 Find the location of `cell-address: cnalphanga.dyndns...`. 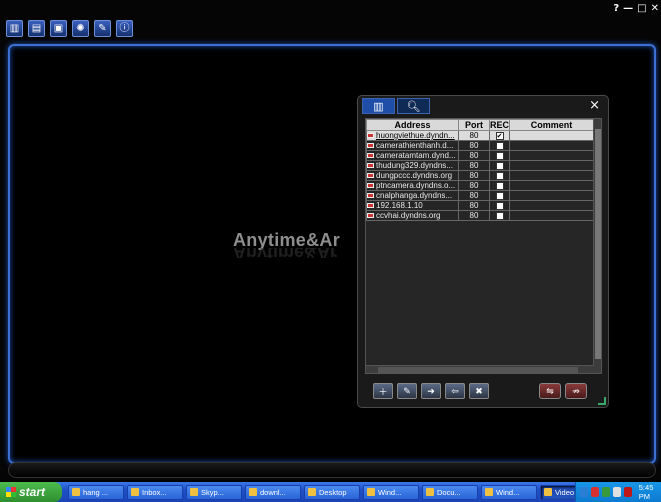

cell-address: cnalphanga.dyndns... is located at coordinates (412, 195).